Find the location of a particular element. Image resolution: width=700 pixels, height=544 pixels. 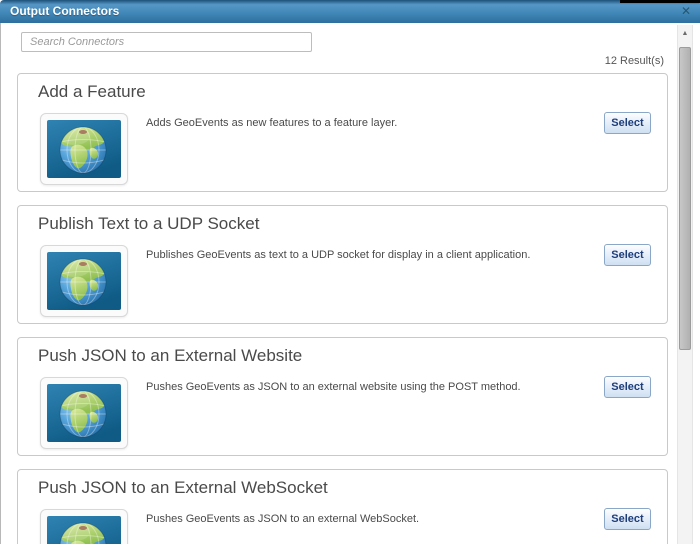

dialog-titlebar: Output Connectors ✕ is located at coordinates (350, 11).